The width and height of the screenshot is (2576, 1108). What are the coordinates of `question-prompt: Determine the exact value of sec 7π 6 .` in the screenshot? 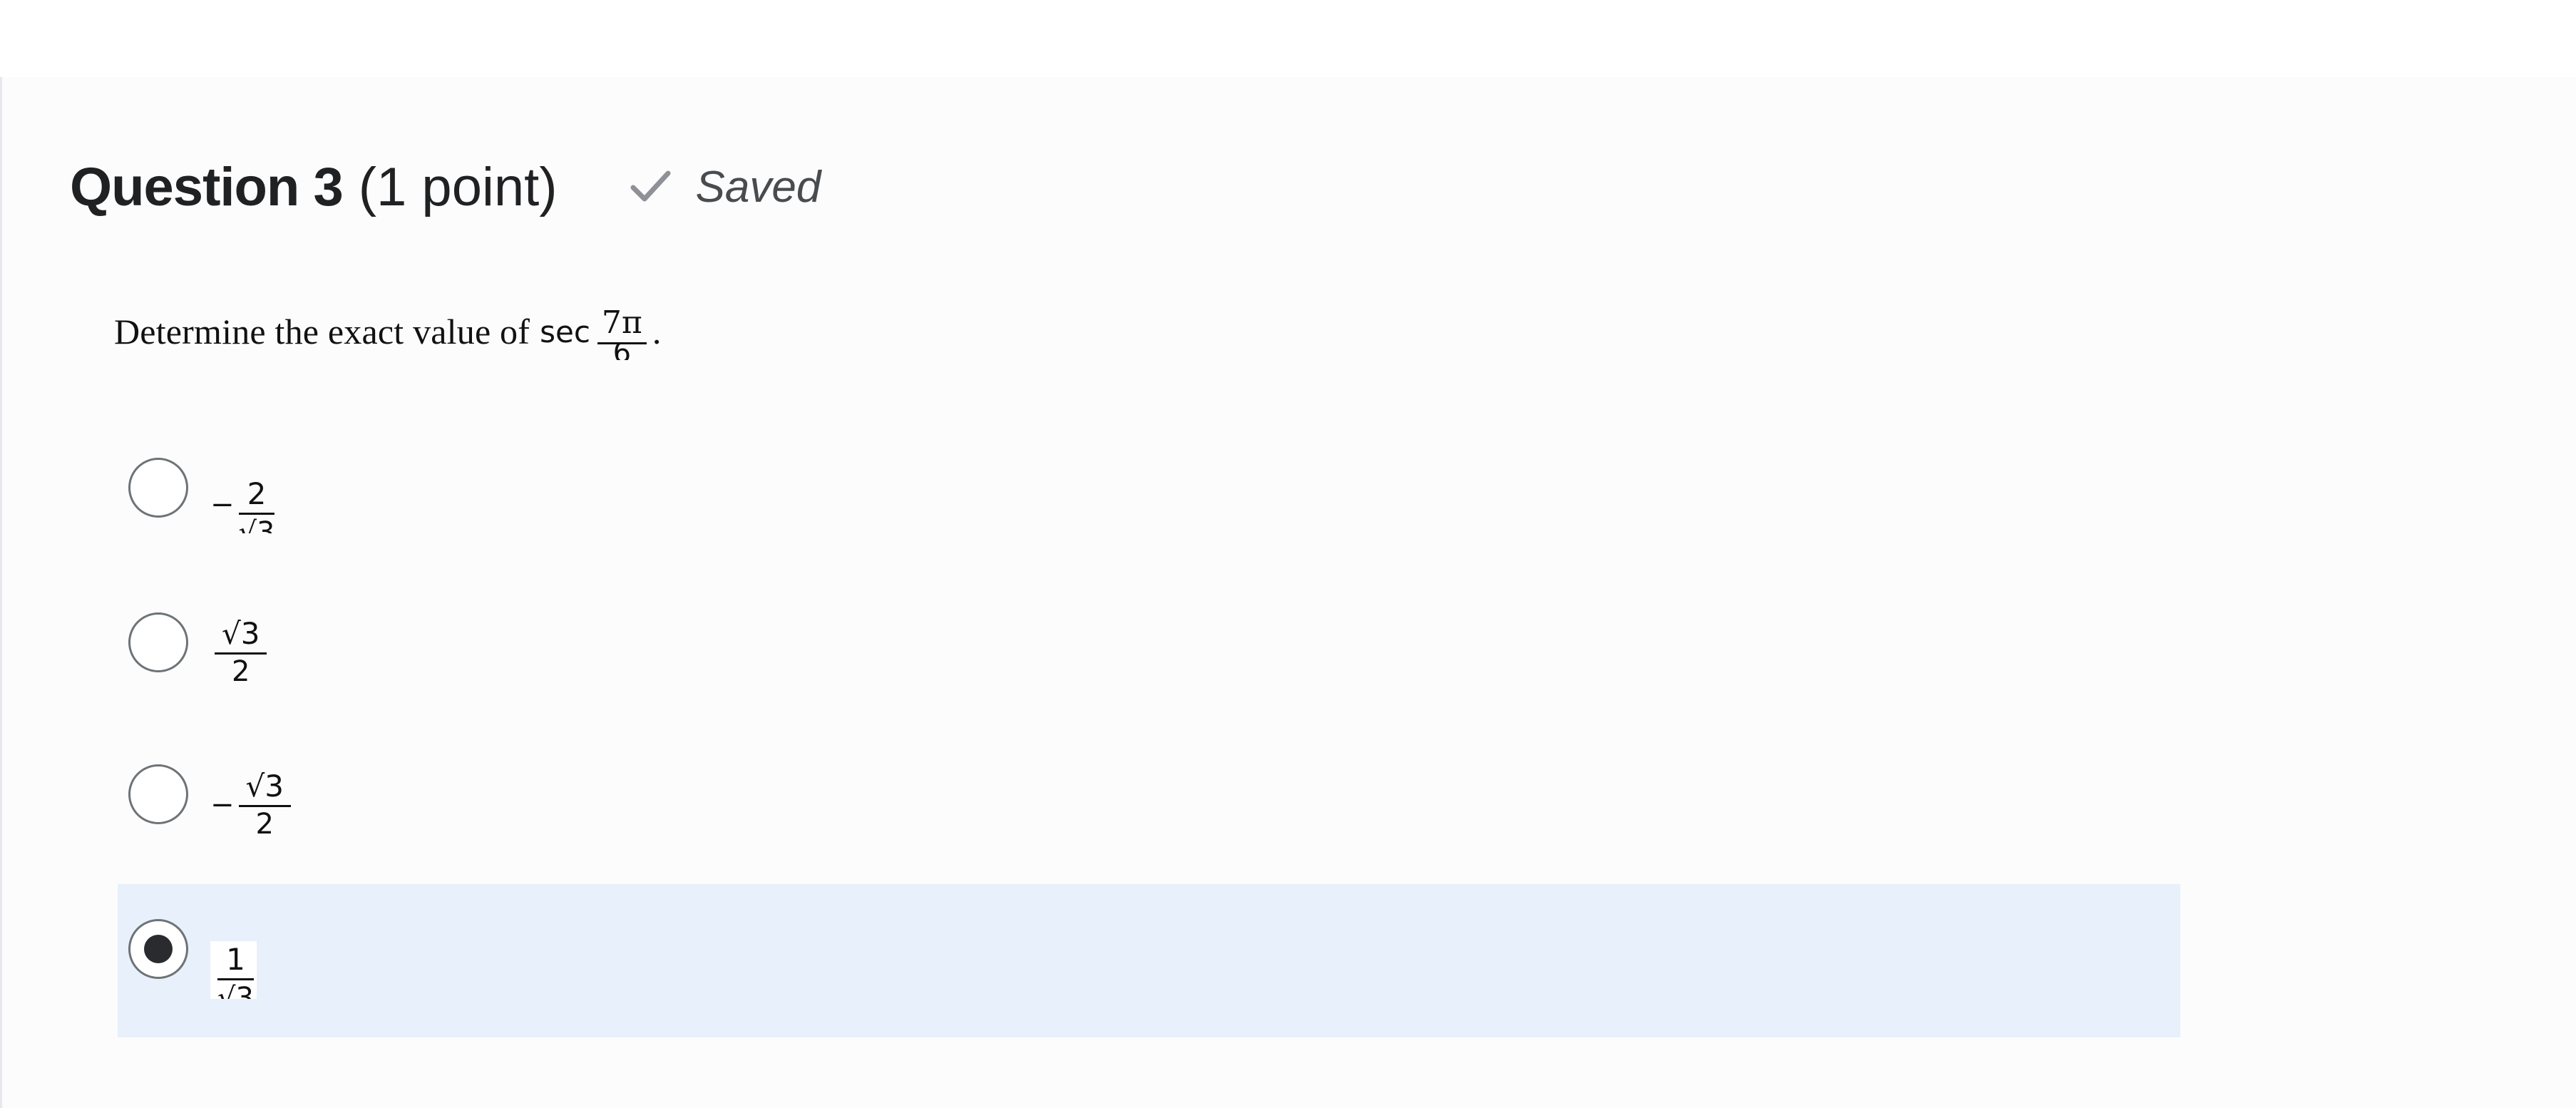 It's located at (387, 331).